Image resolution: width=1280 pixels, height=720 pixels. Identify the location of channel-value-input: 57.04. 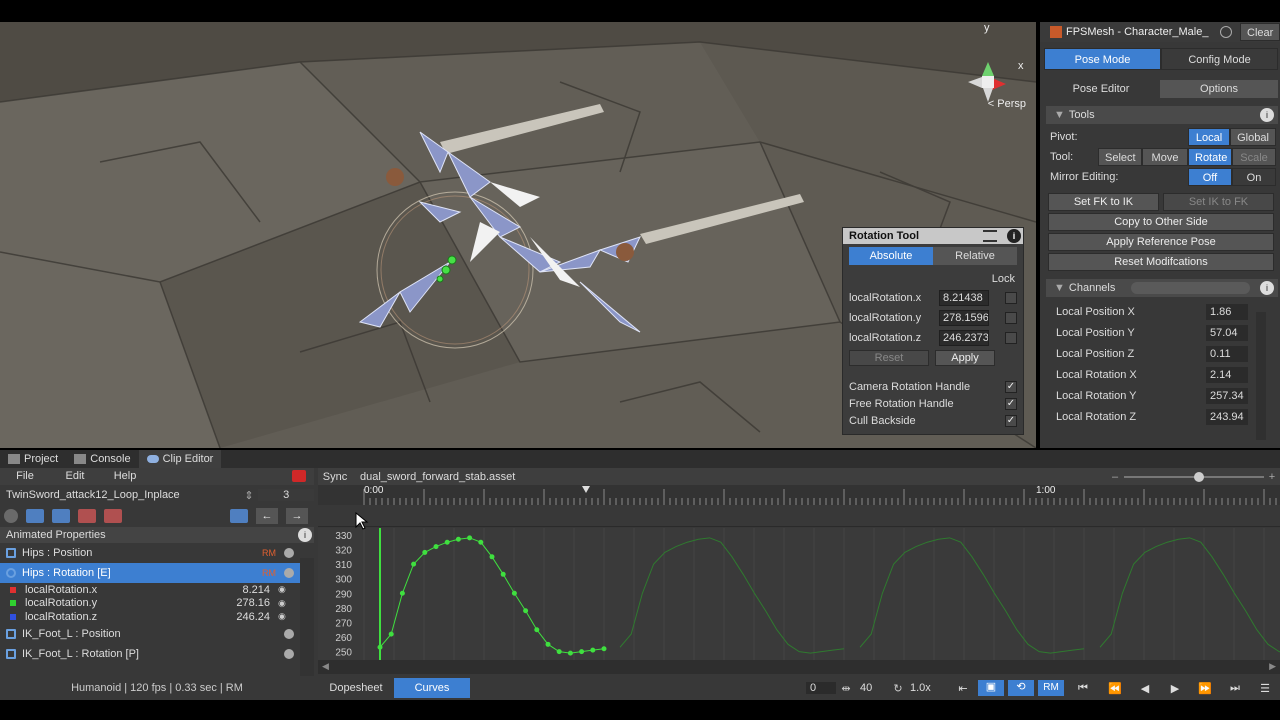
(1227, 332).